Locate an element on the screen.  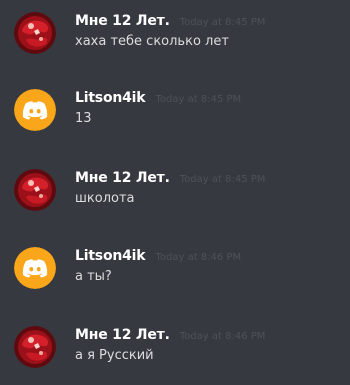
message-header: Litson4ik Today at 8:46 PM is located at coordinates (158, 254).